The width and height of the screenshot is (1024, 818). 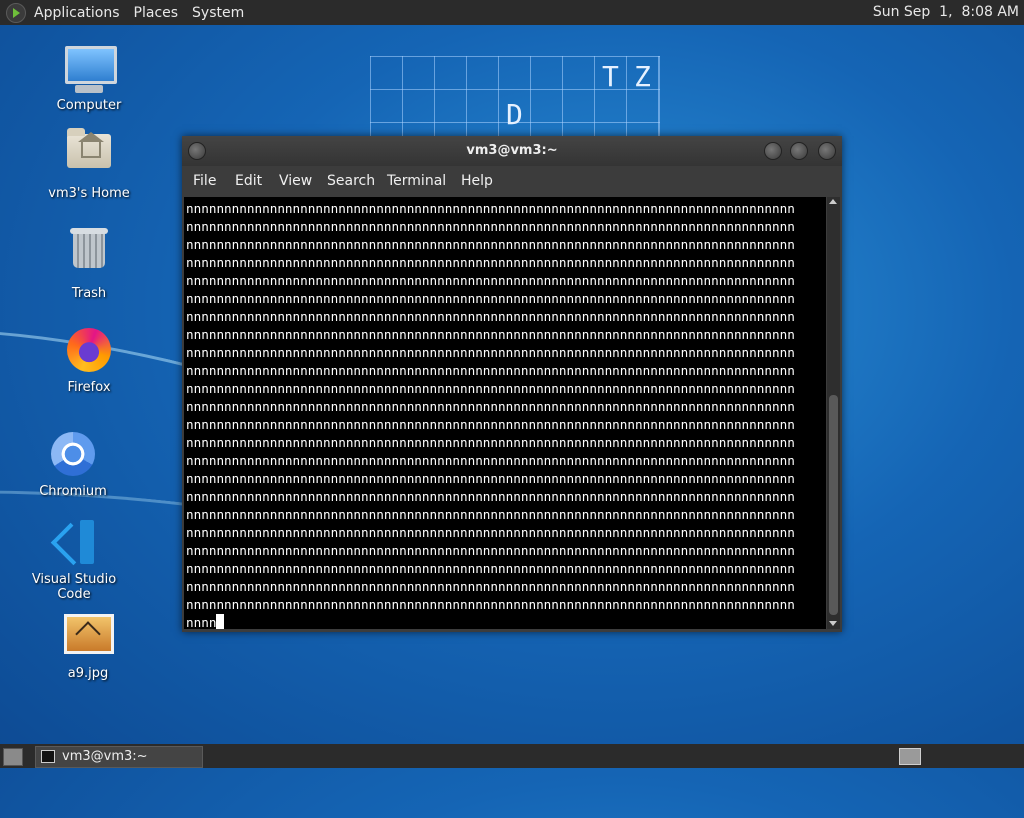 What do you see at coordinates (833, 505) in the screenshot?
I see `scrollbar-thumb` at bounding box center [833, 505].